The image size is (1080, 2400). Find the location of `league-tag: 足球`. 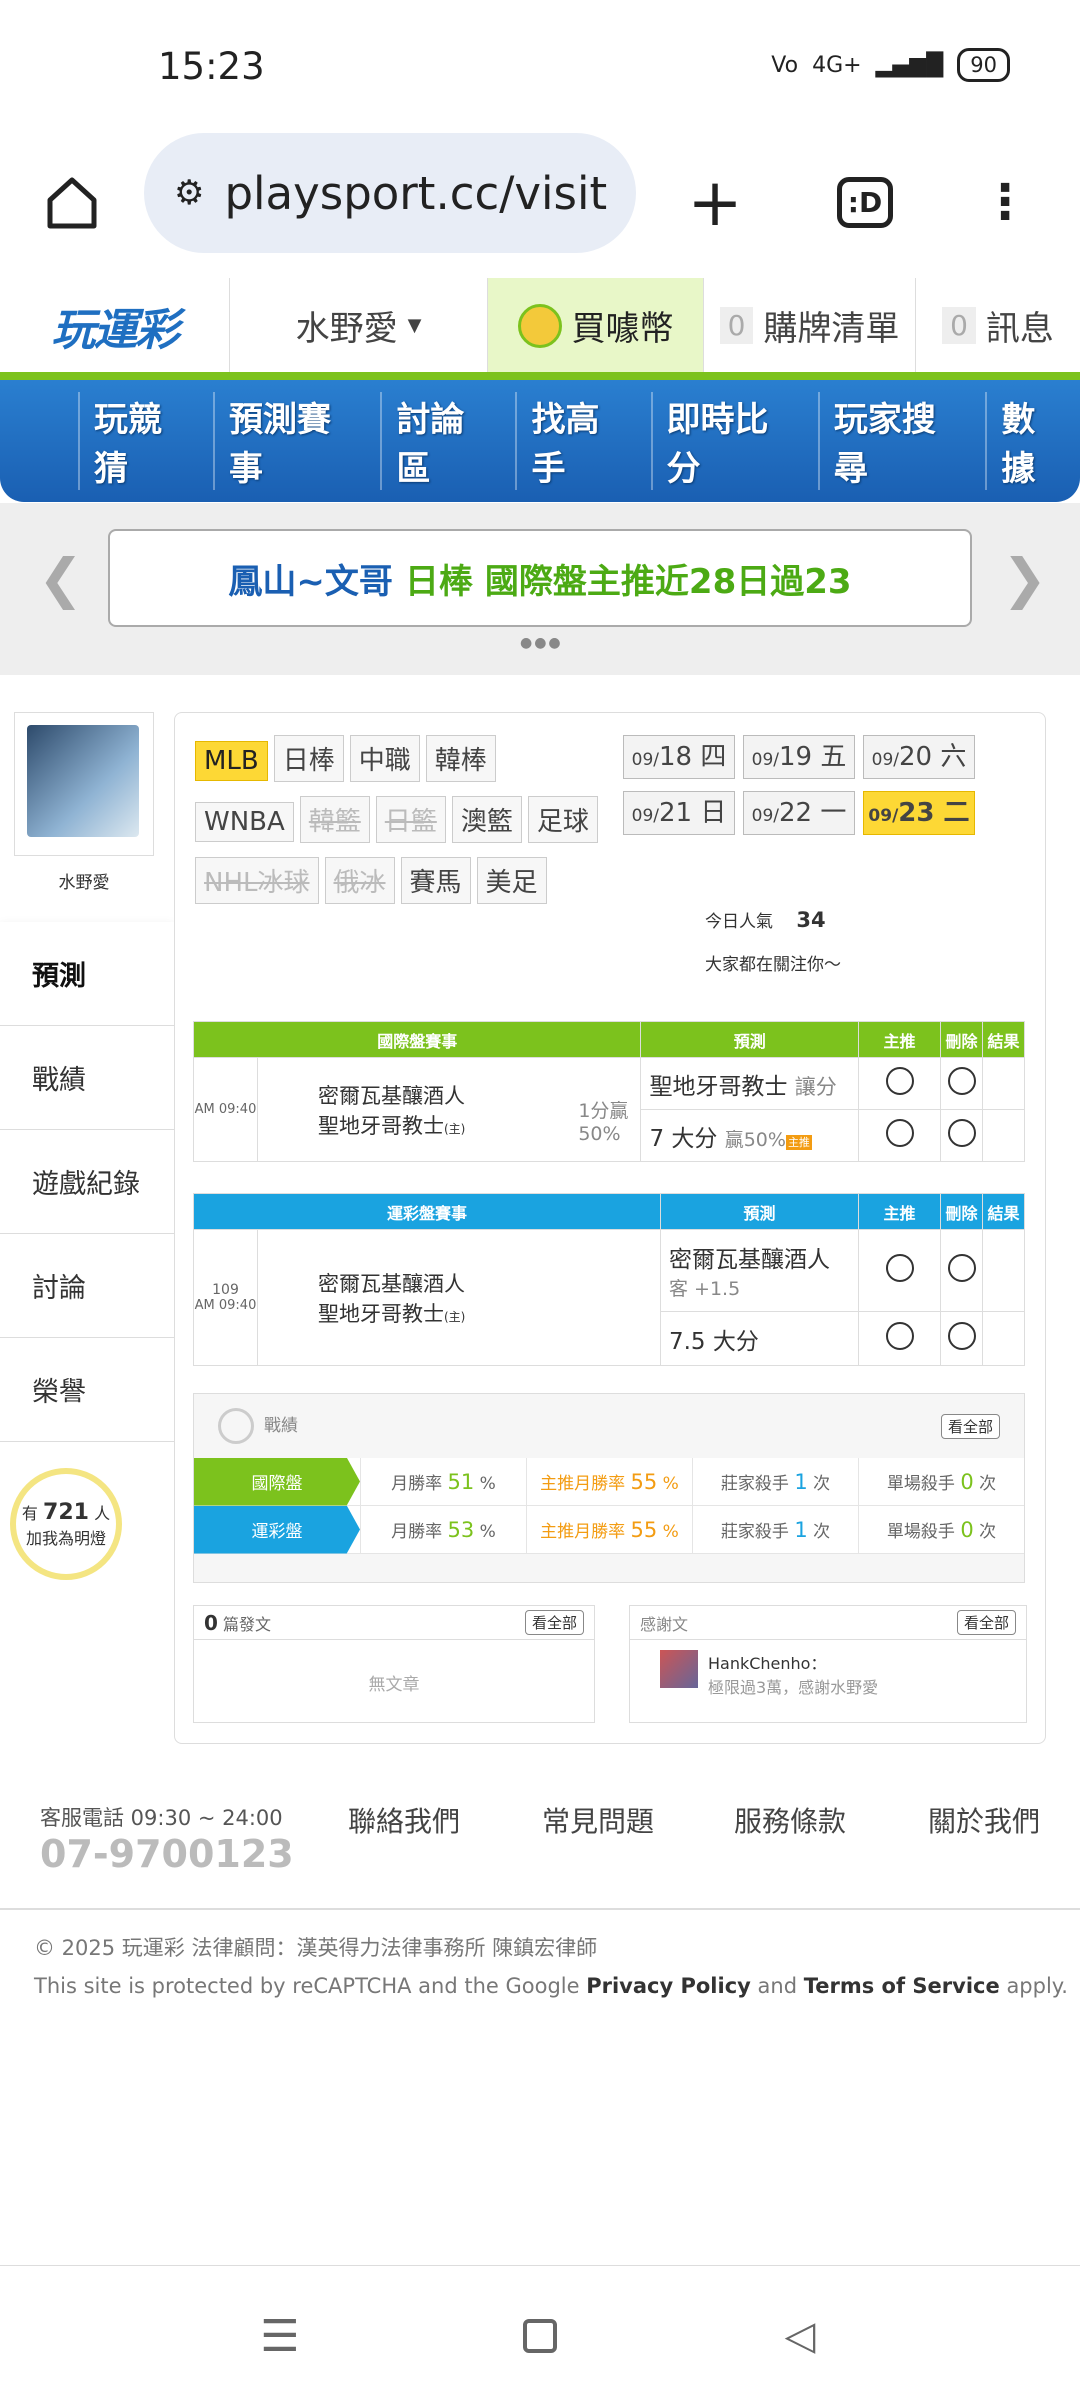

league-tag: 足球 is located at coordinates (562, 819).